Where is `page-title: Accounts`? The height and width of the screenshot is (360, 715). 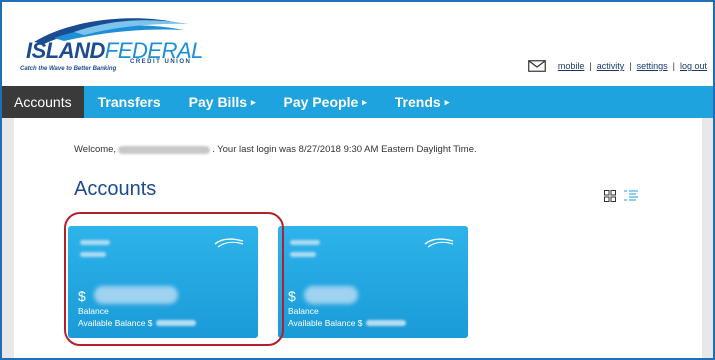
page-title: Accounts is located at coordinates (115, 189).